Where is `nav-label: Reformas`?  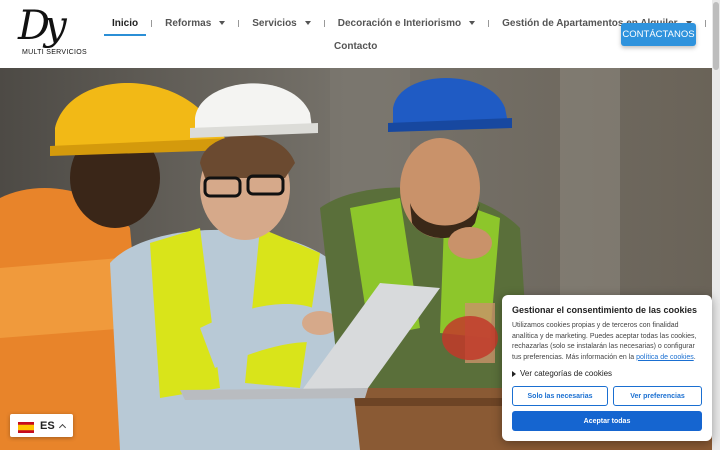
nav-label: Reformas is located at coordinates (188, 23).